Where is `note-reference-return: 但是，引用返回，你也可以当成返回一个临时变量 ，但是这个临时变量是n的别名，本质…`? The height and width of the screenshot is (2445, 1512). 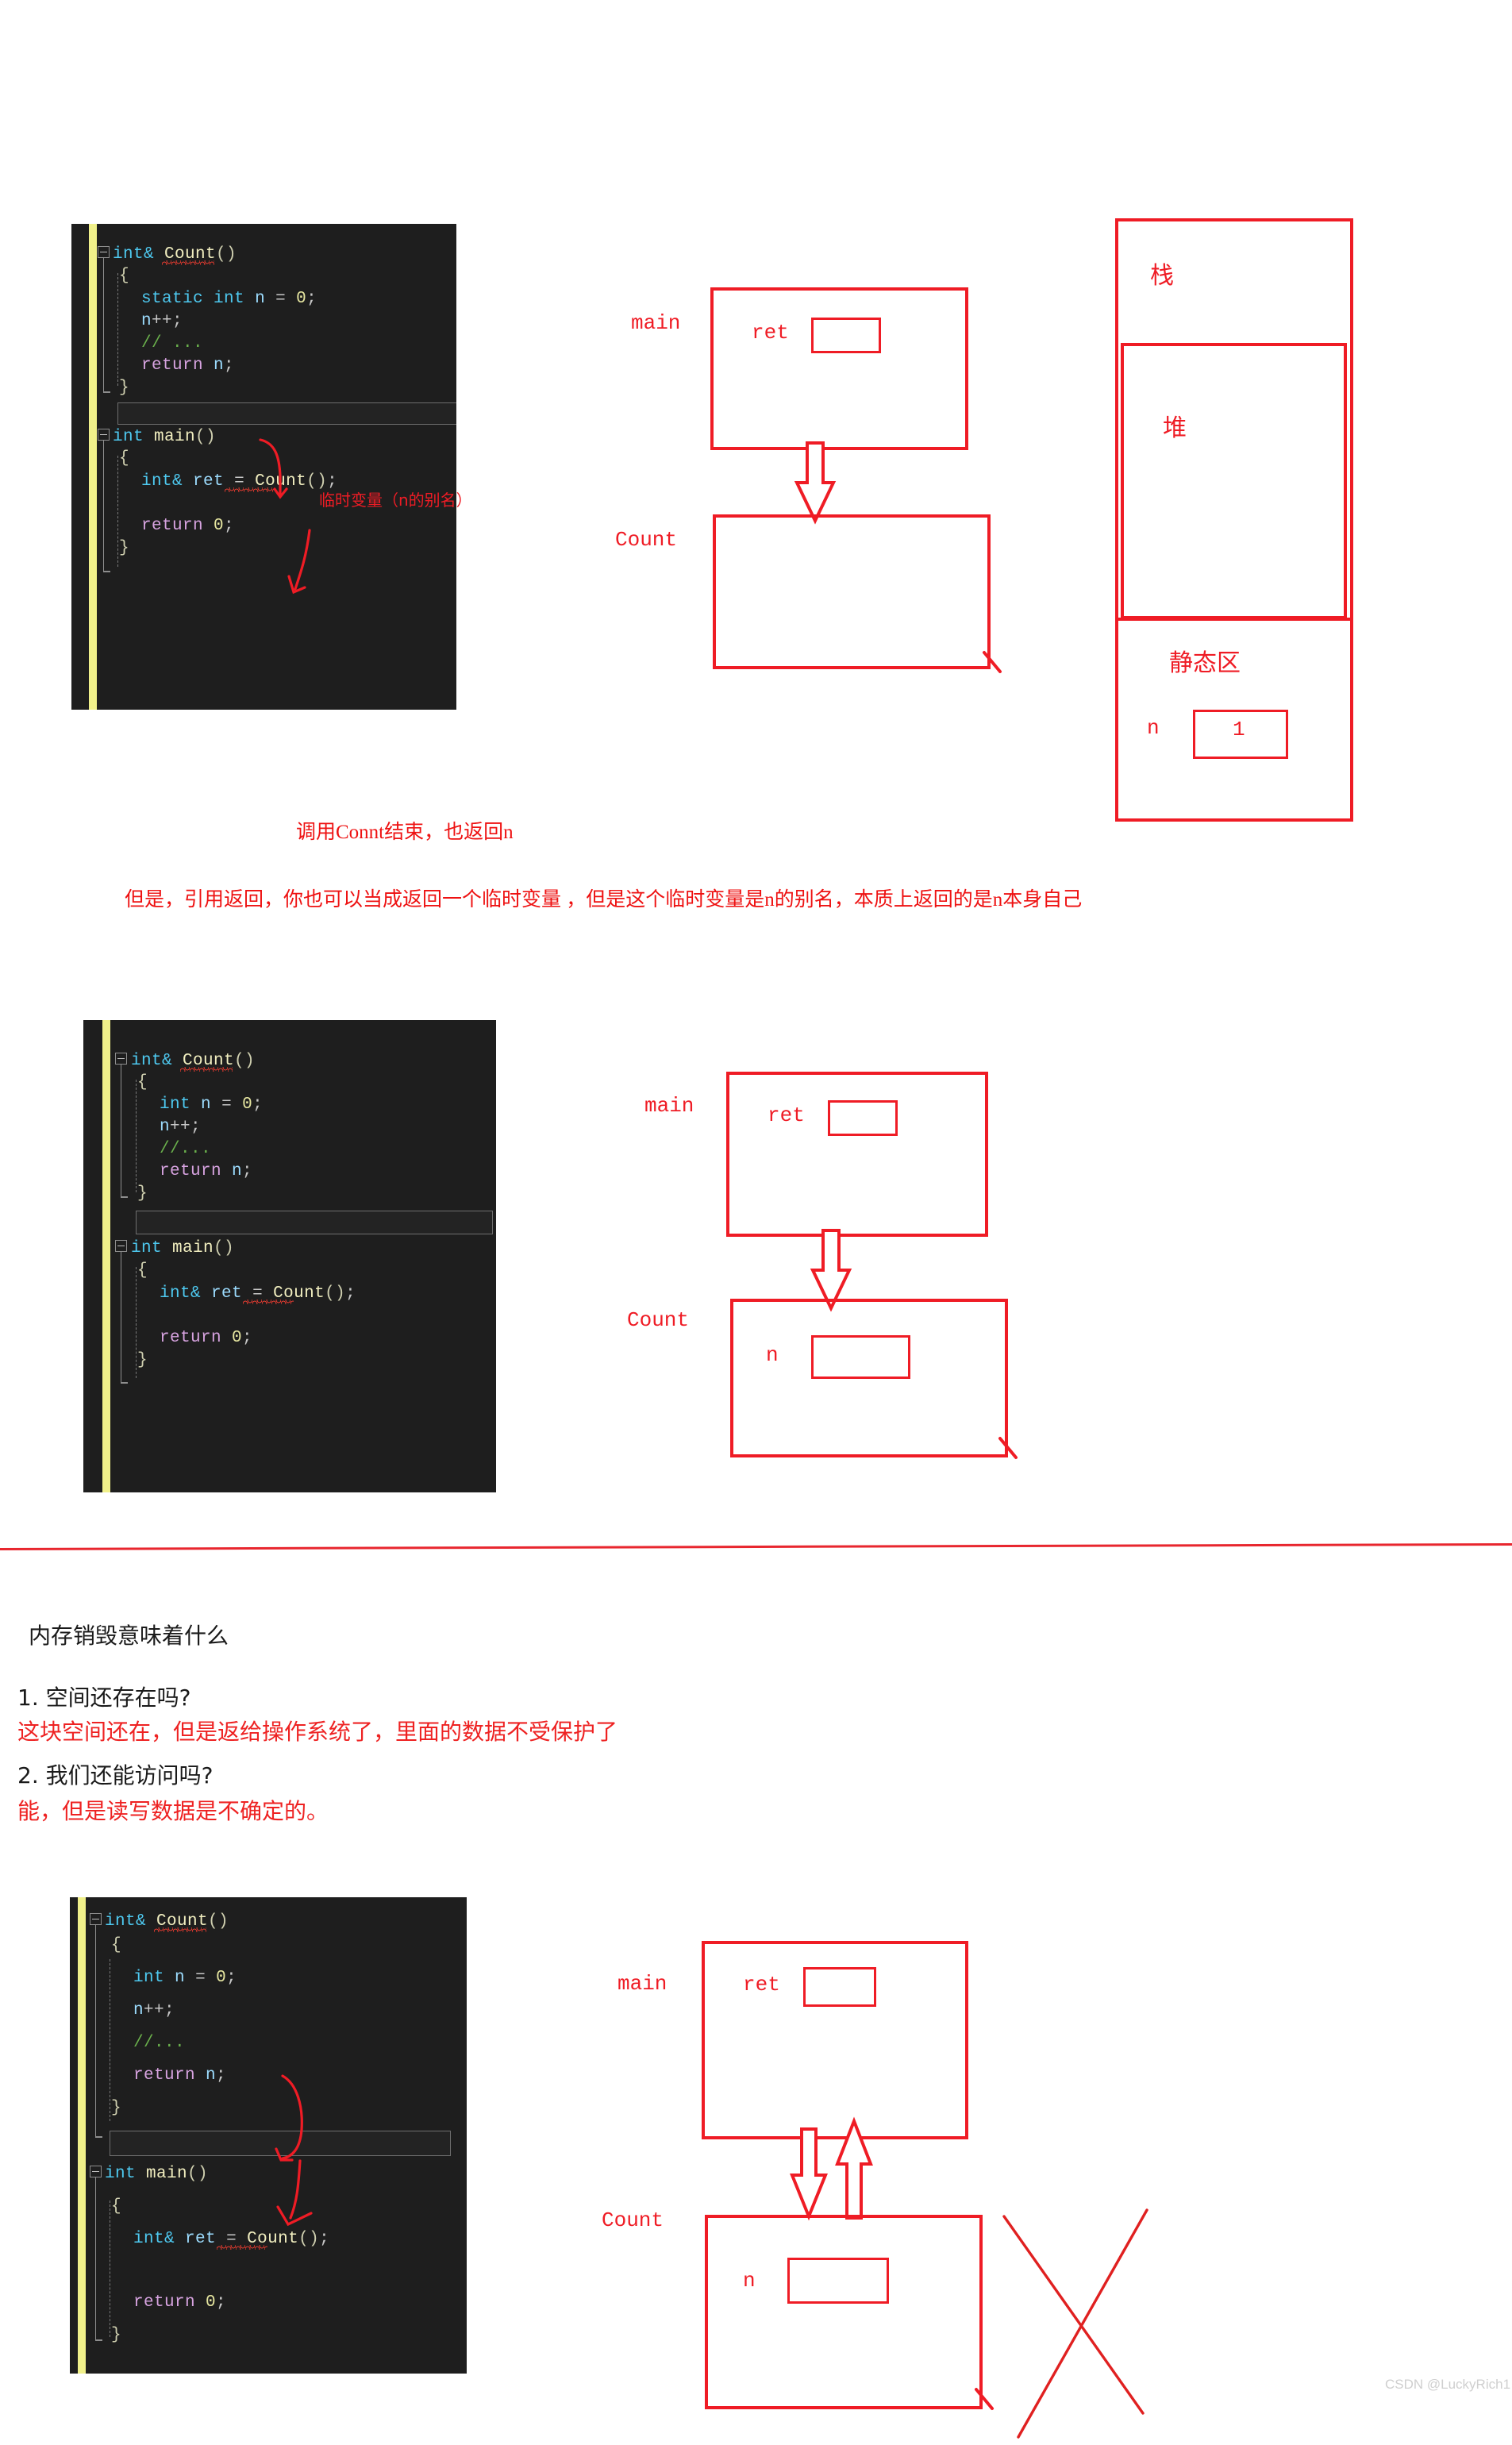 note-reference-return: 但是，引用返回，你也可以当成返回一个临时变量 ，但是这个临时变量是n的别名，本质… is located at coordinates (604, 900).